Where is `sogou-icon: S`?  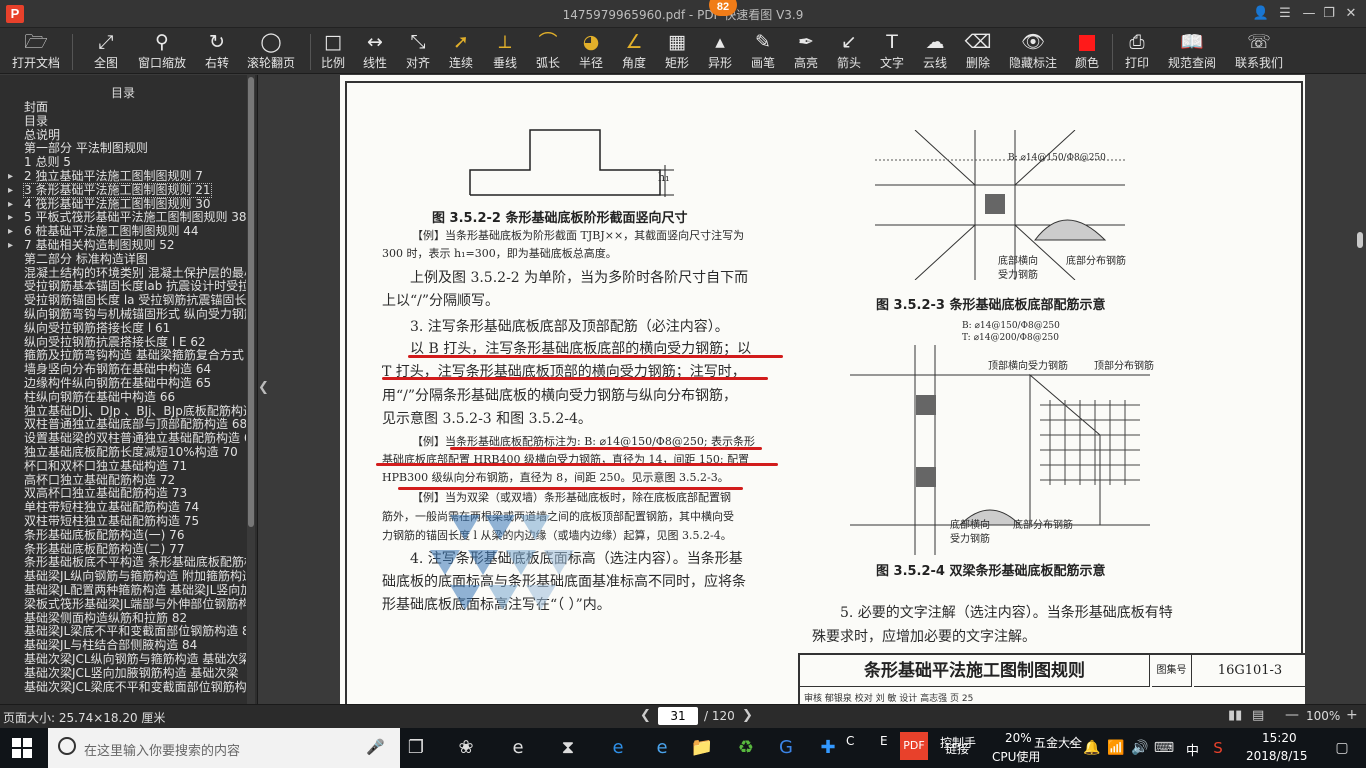 sogou-icon: S is located at coordinates (1218, 748).